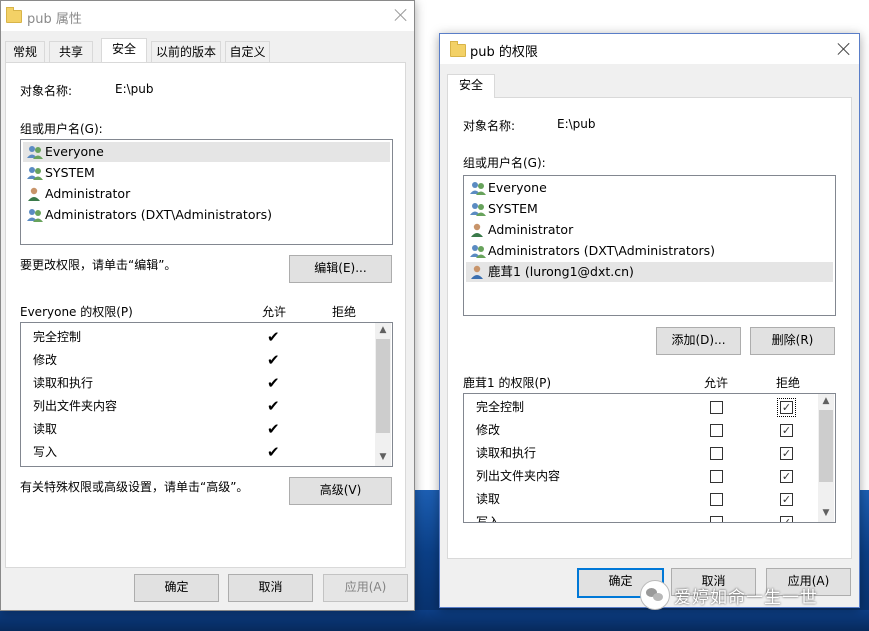 The width and height of the screenshot is (869, 631). I want to click on user-name: 鹿茸1 (lurong1@dxt.cn), so click(561, 271).